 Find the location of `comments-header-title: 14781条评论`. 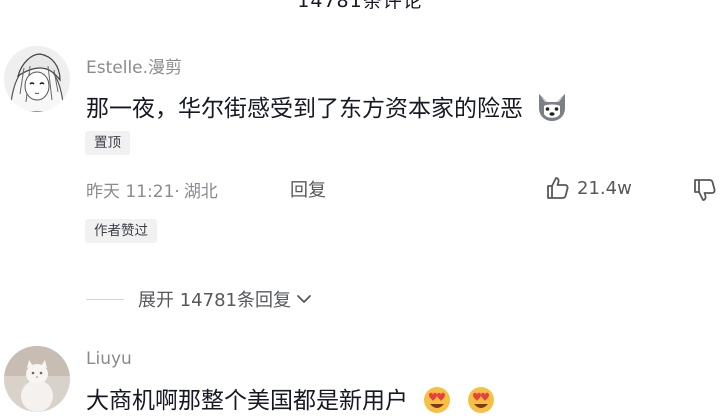

comments-header-title: 14781条评论 is located at coordinates (360, 6).